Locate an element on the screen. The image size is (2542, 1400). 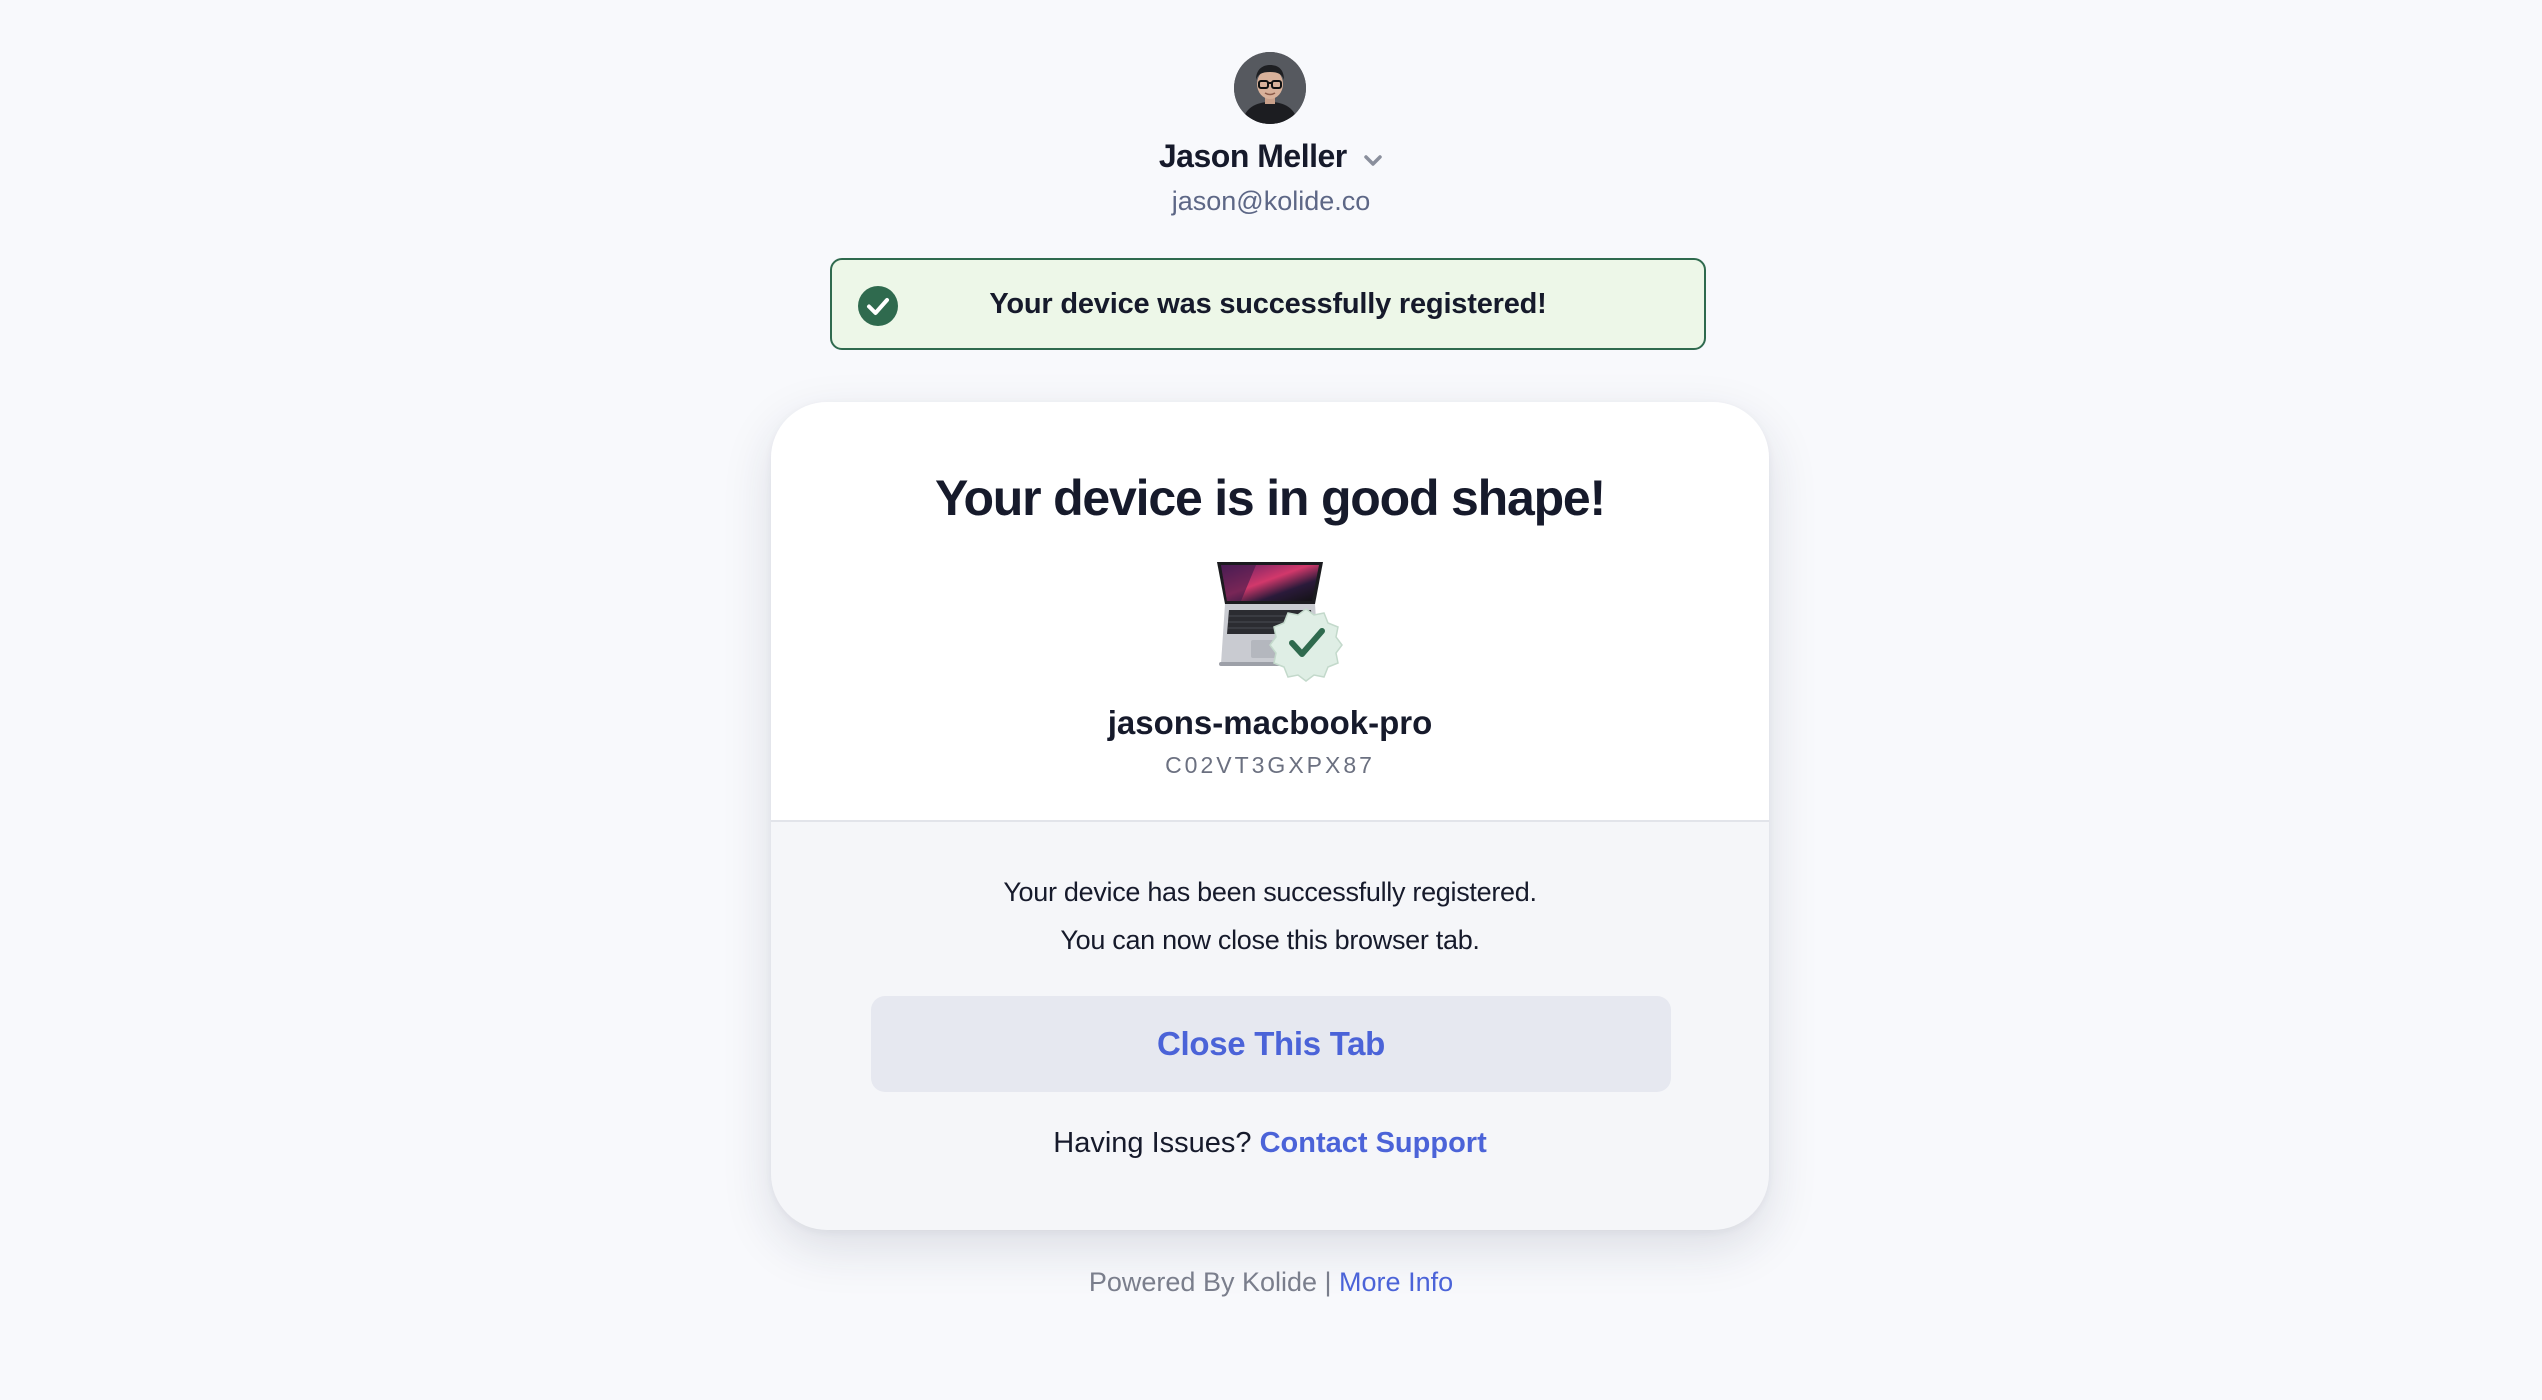
device-serial: C02VT3GXPX87 is located at coordinates (1270, 765).